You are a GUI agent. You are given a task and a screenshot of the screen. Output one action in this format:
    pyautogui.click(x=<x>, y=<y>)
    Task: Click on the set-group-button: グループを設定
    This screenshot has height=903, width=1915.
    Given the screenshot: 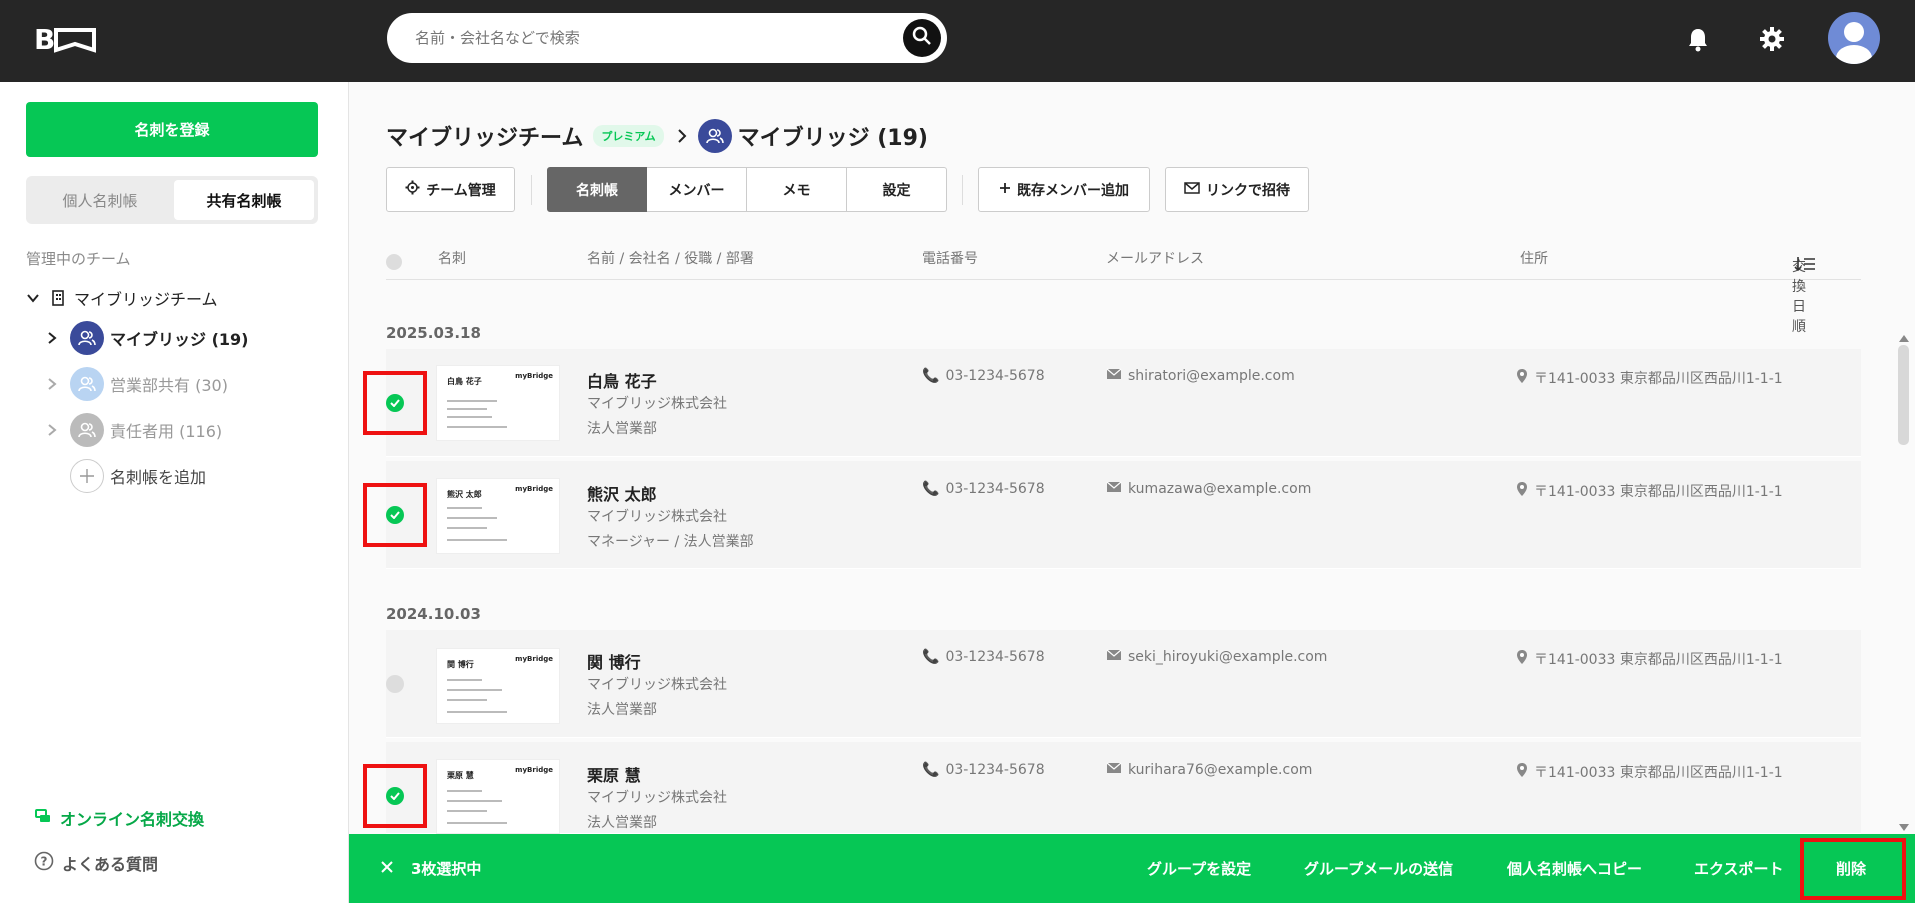 What is the action you would take?
    pyautogui.click(x=1199, y=868)
    